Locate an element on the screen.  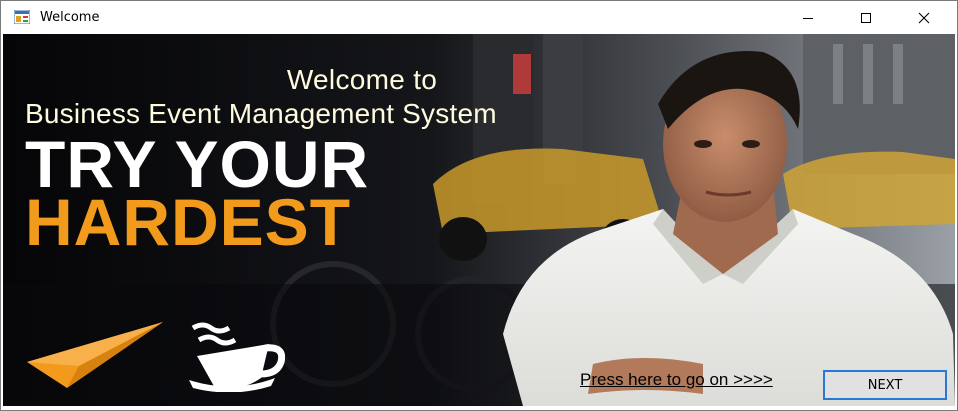
app-icon is located at coordinates (22, 17).